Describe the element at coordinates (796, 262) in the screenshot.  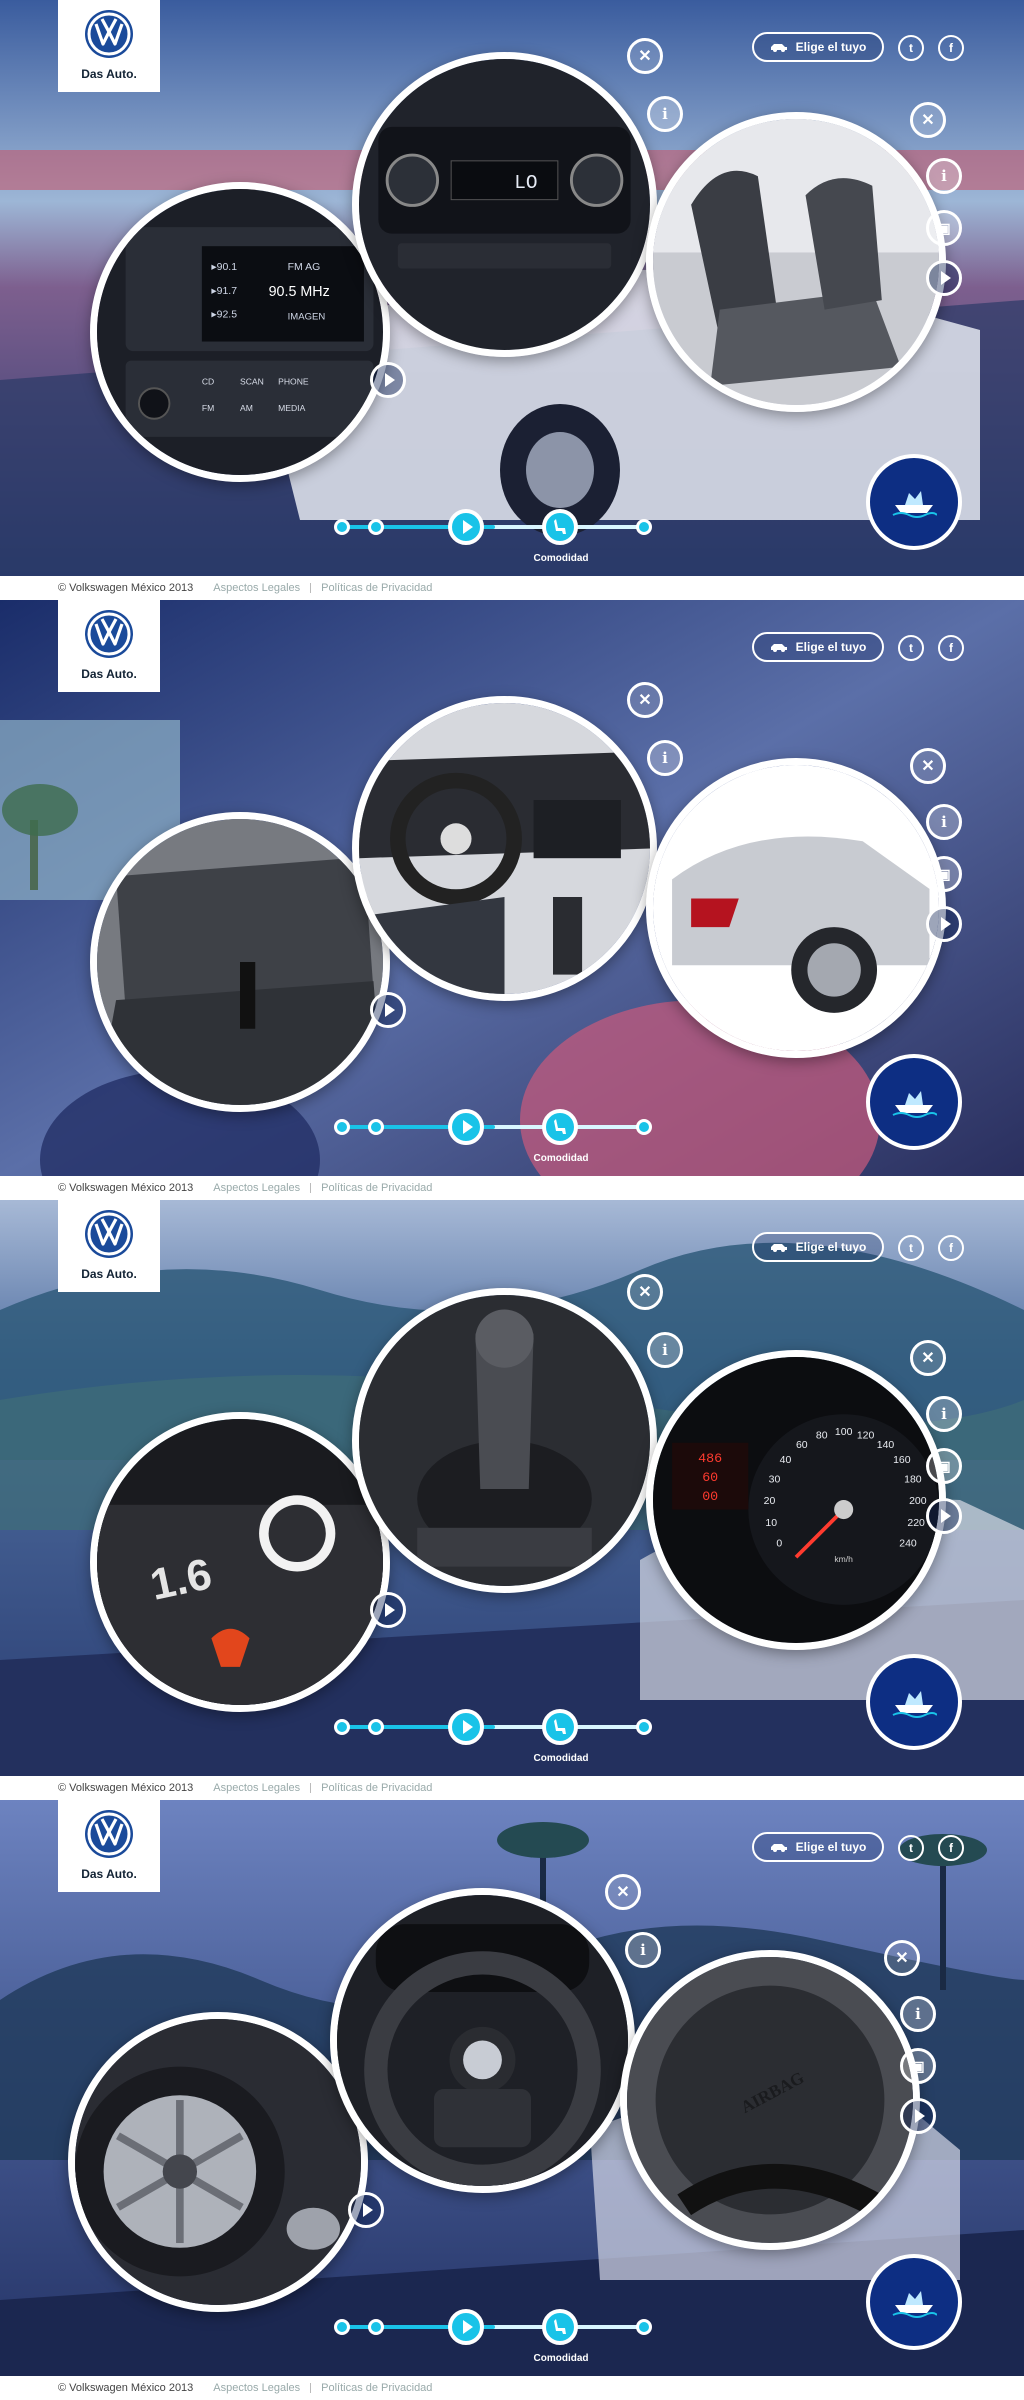
I see `front-seats-photo` at that location.